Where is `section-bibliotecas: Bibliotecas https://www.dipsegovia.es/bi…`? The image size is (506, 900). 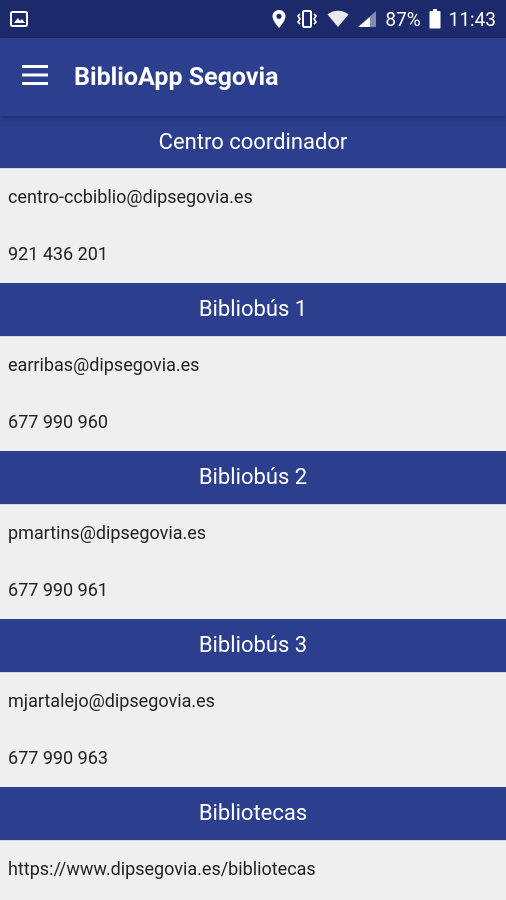
section-bibliotecas: Bibliotecas https://www.dipsegovia.es/bi… is located at coordinates (253, 842).